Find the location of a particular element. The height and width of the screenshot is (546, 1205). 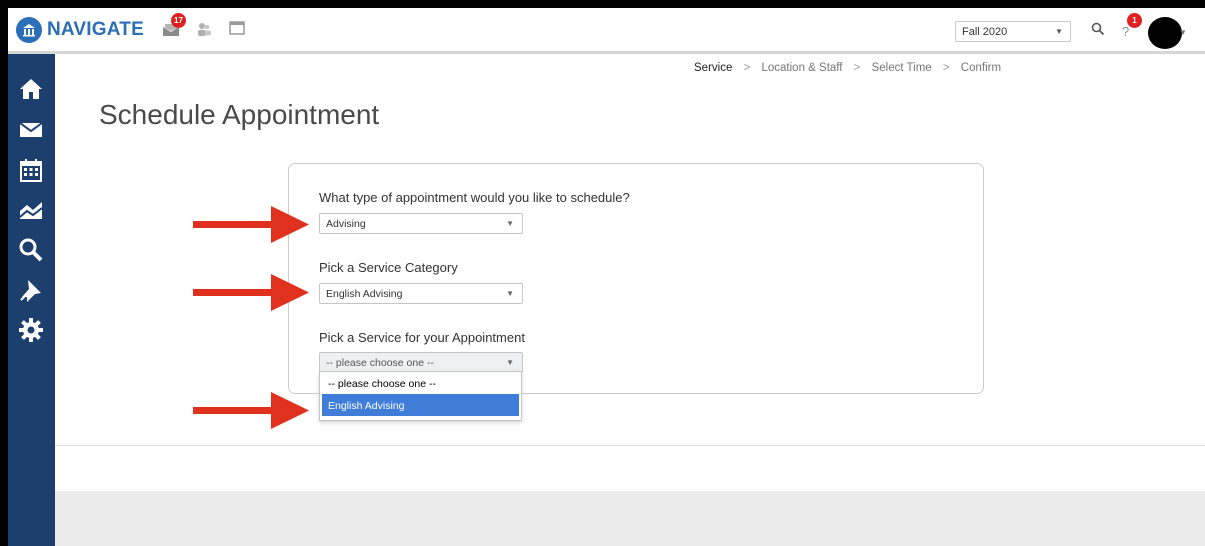

service-value: -- please choose one -- is located at coordinates (380, 363).